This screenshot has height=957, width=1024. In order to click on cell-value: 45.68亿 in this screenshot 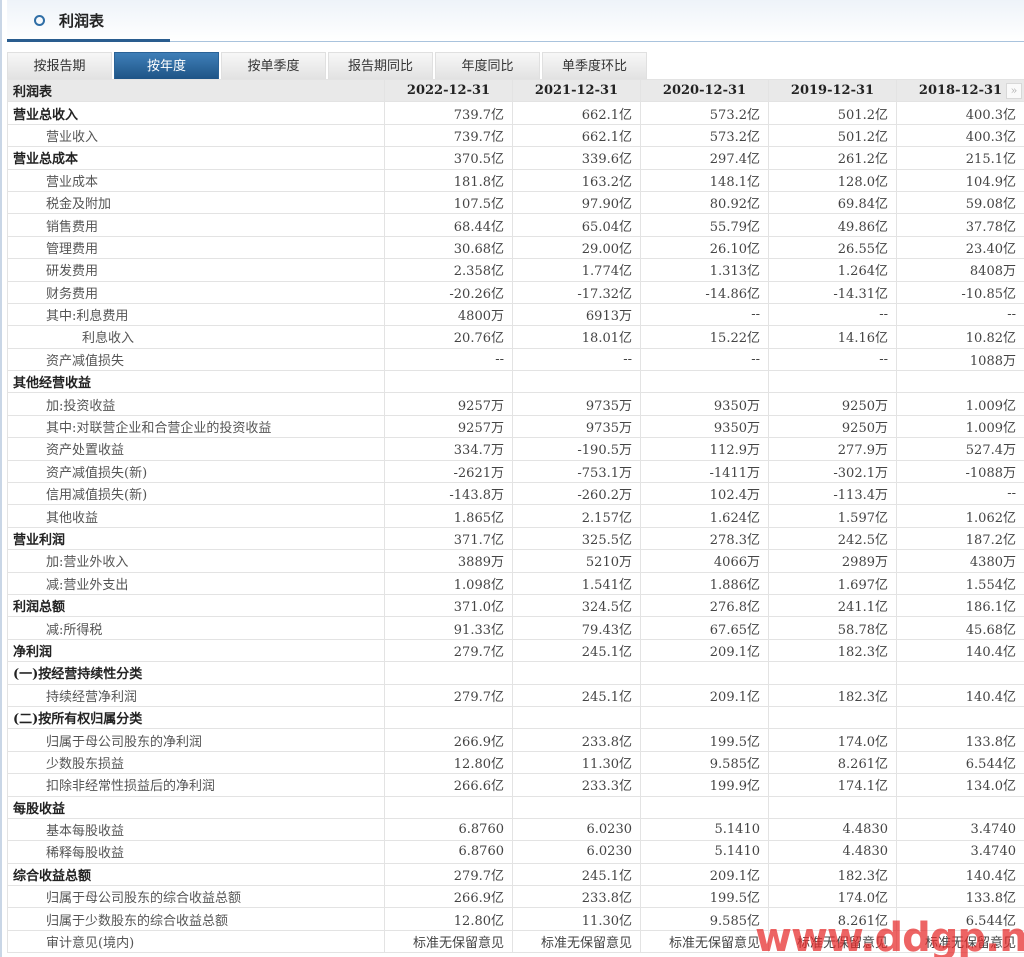, I will do `click(960, 628)`.